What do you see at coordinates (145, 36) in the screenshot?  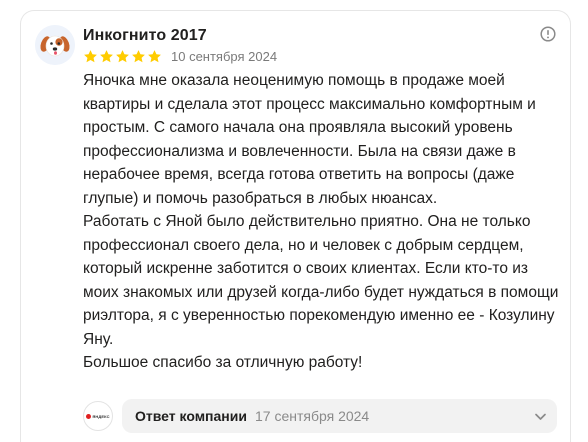 I see `review-author: Инкогнито 2017` at bounding box center [145, 36].